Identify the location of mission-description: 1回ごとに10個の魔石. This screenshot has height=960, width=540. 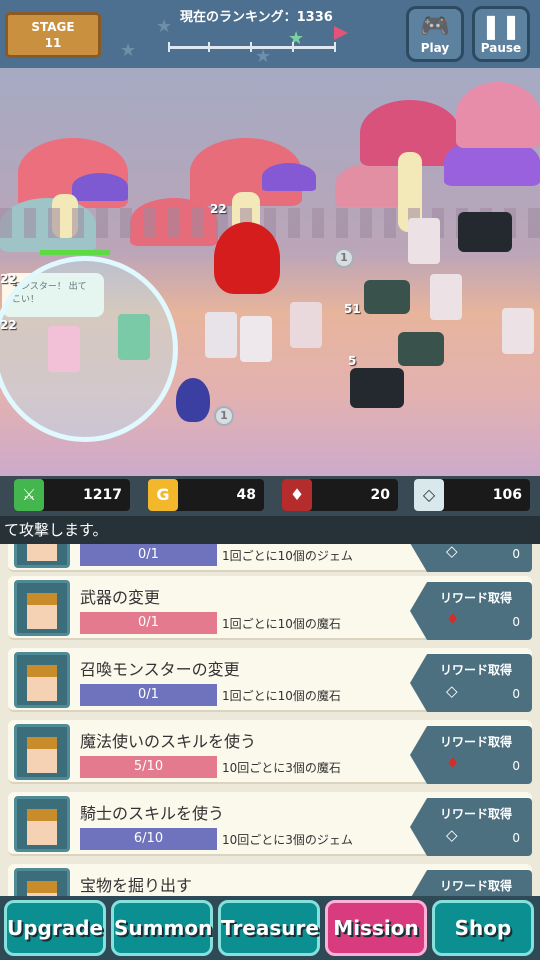
(281, 624).